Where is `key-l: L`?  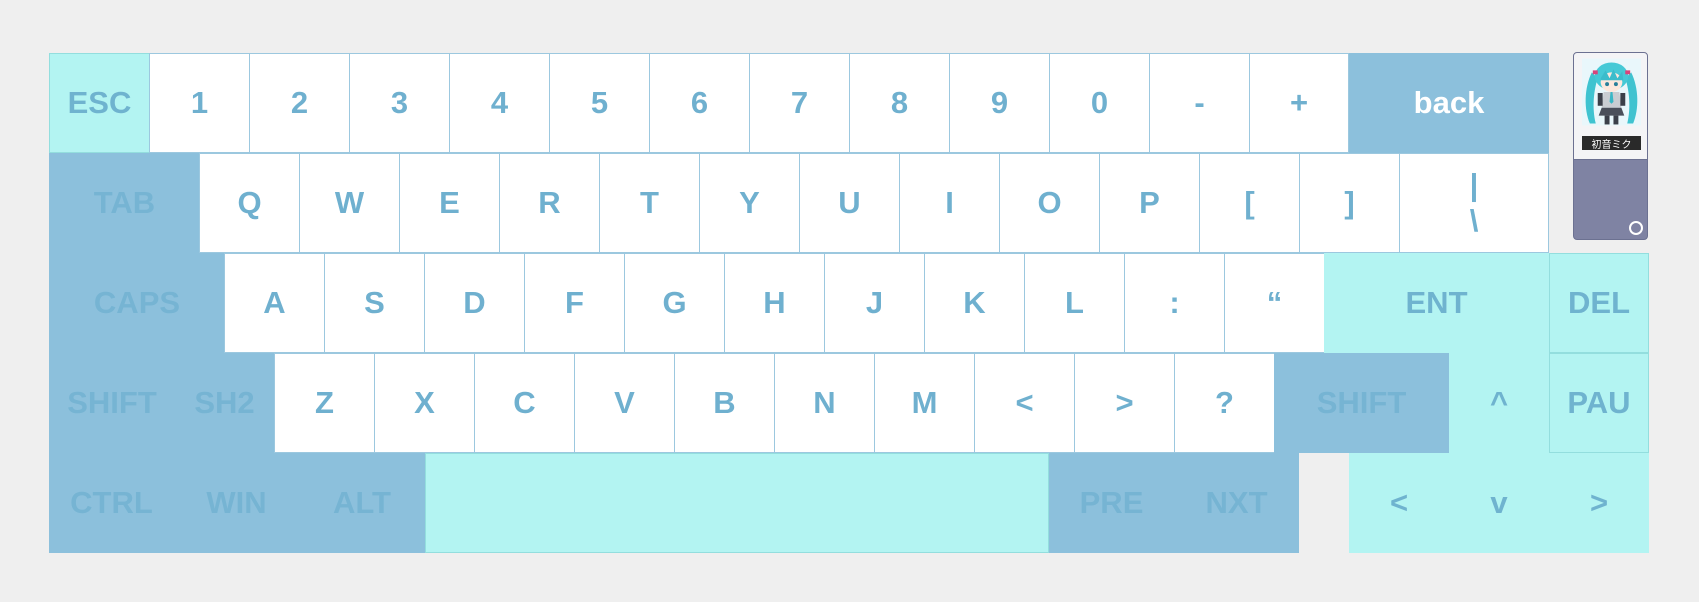
key-l: L is located at coordinates (1074, 303).